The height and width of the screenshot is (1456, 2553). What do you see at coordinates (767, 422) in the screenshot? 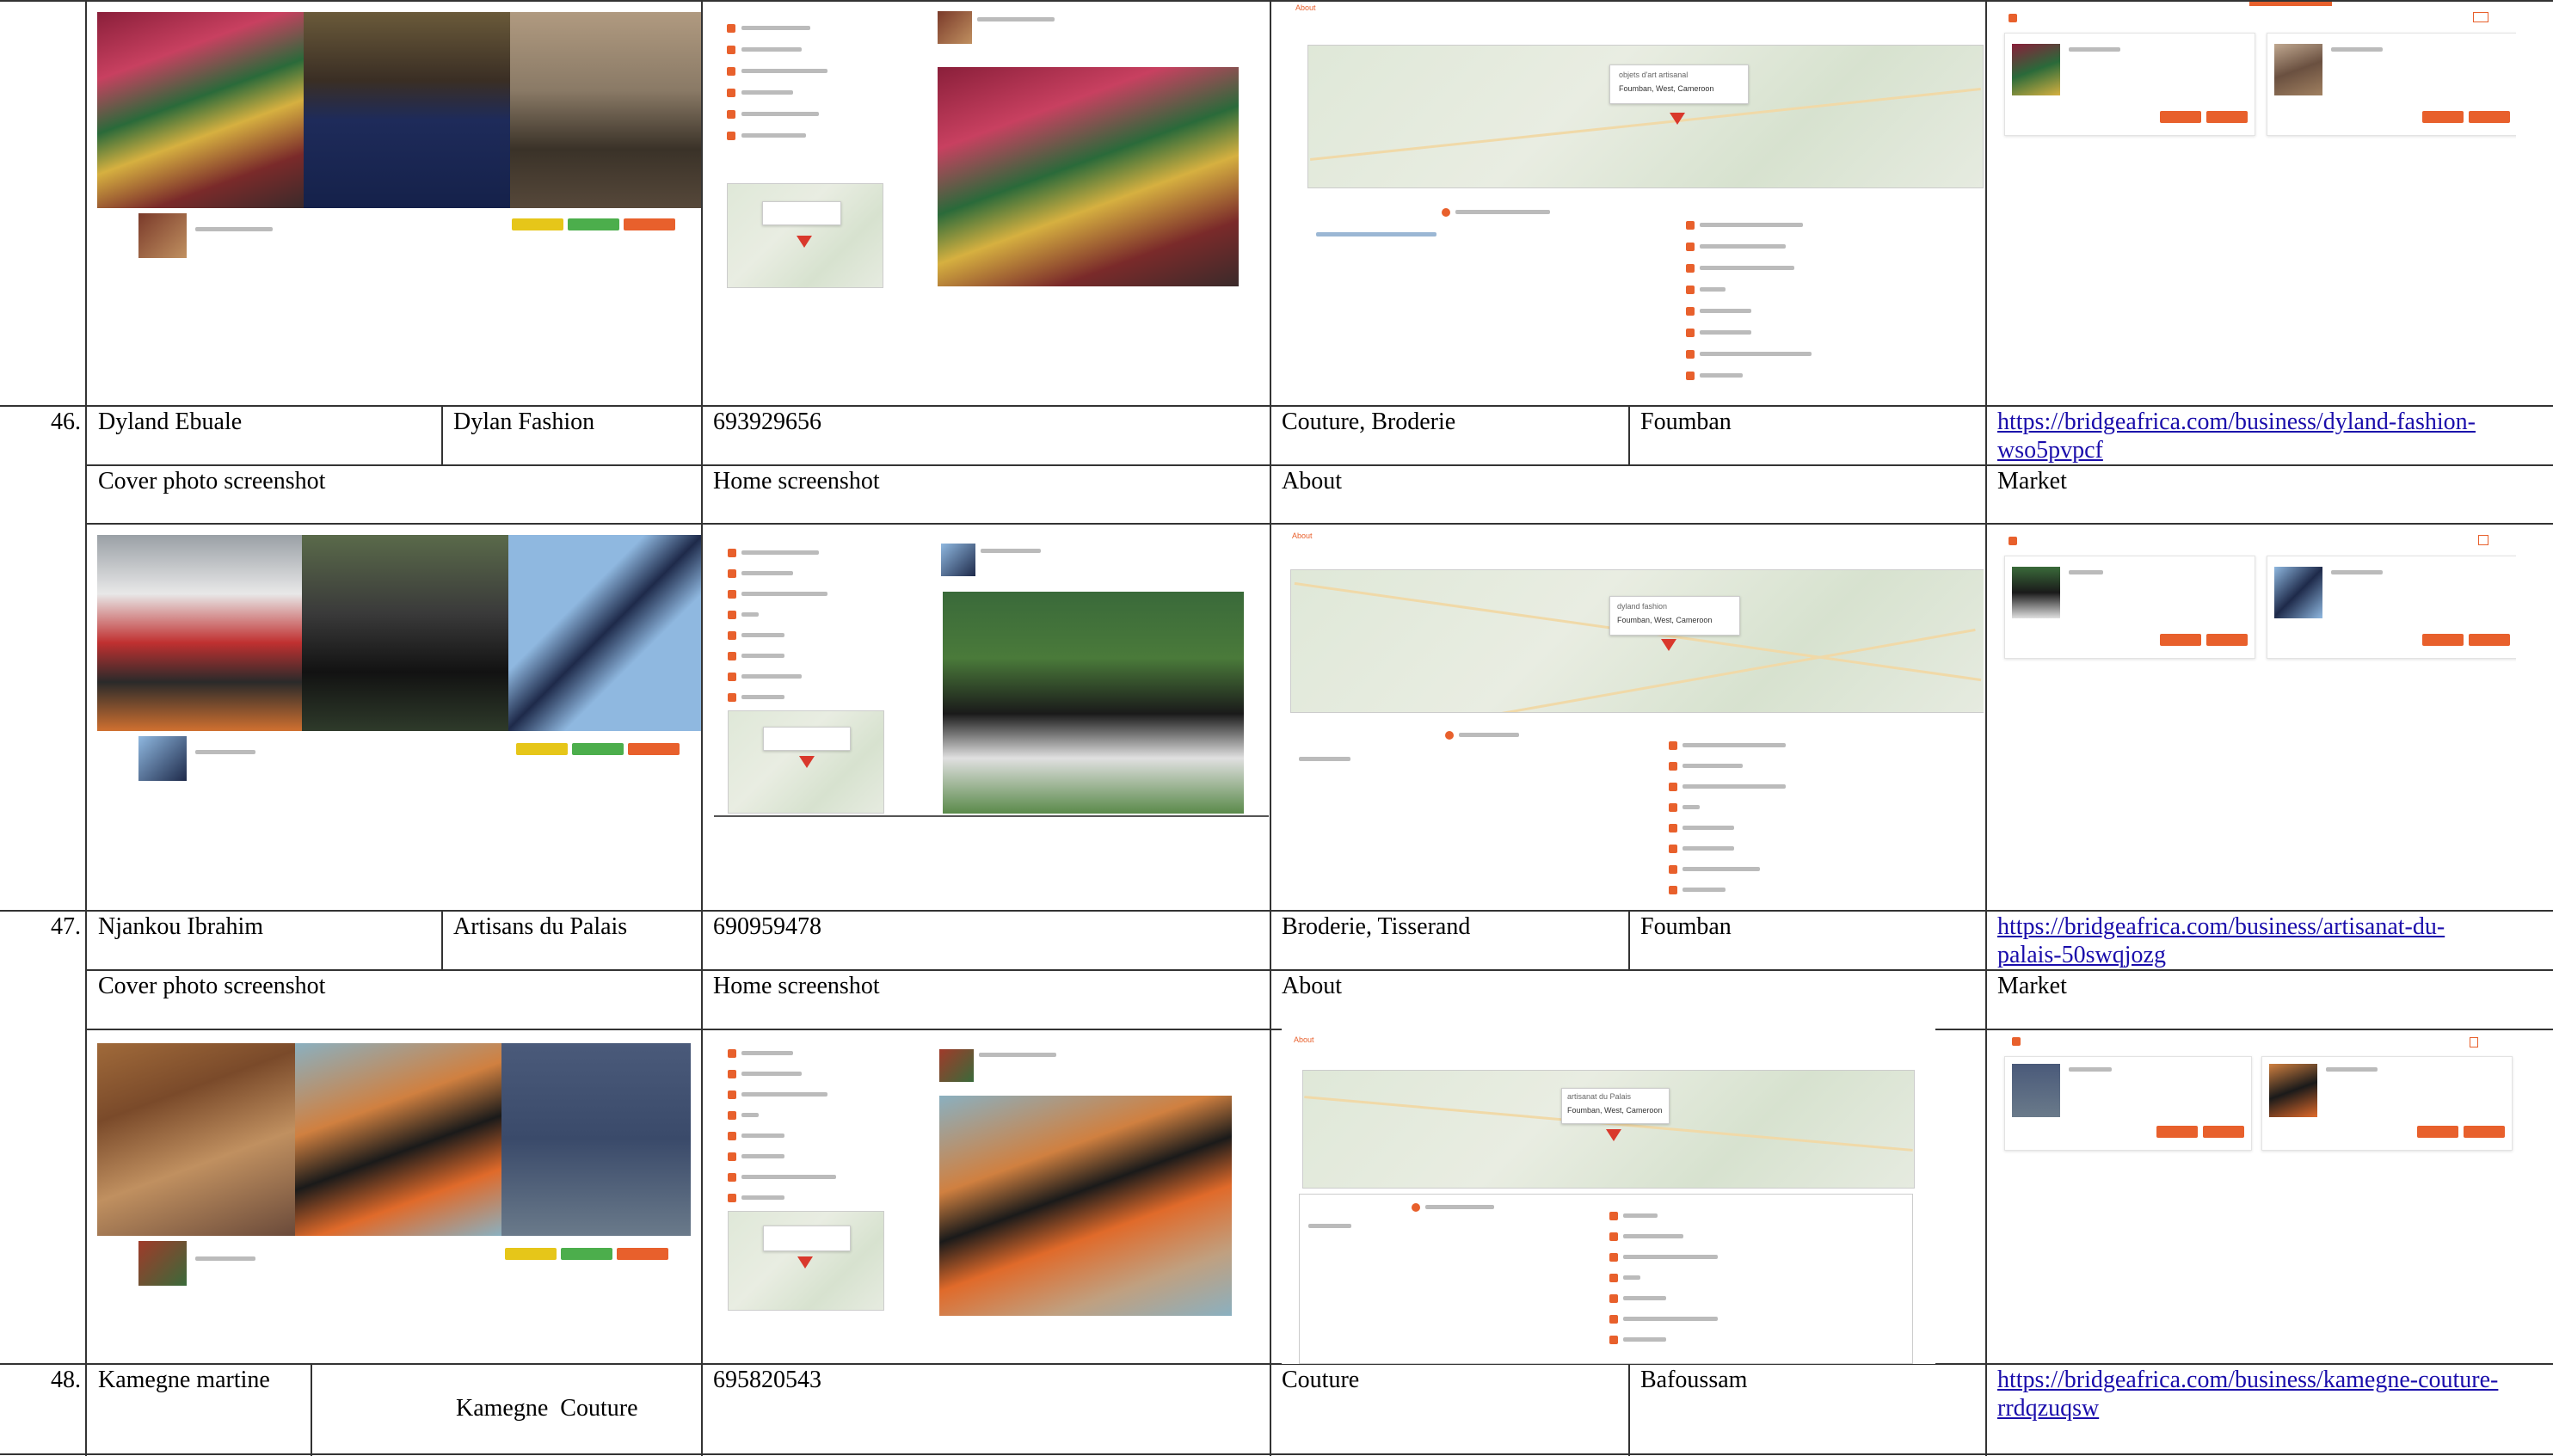
I see `phone-number: 693929656` at bounding box center [767, 422].